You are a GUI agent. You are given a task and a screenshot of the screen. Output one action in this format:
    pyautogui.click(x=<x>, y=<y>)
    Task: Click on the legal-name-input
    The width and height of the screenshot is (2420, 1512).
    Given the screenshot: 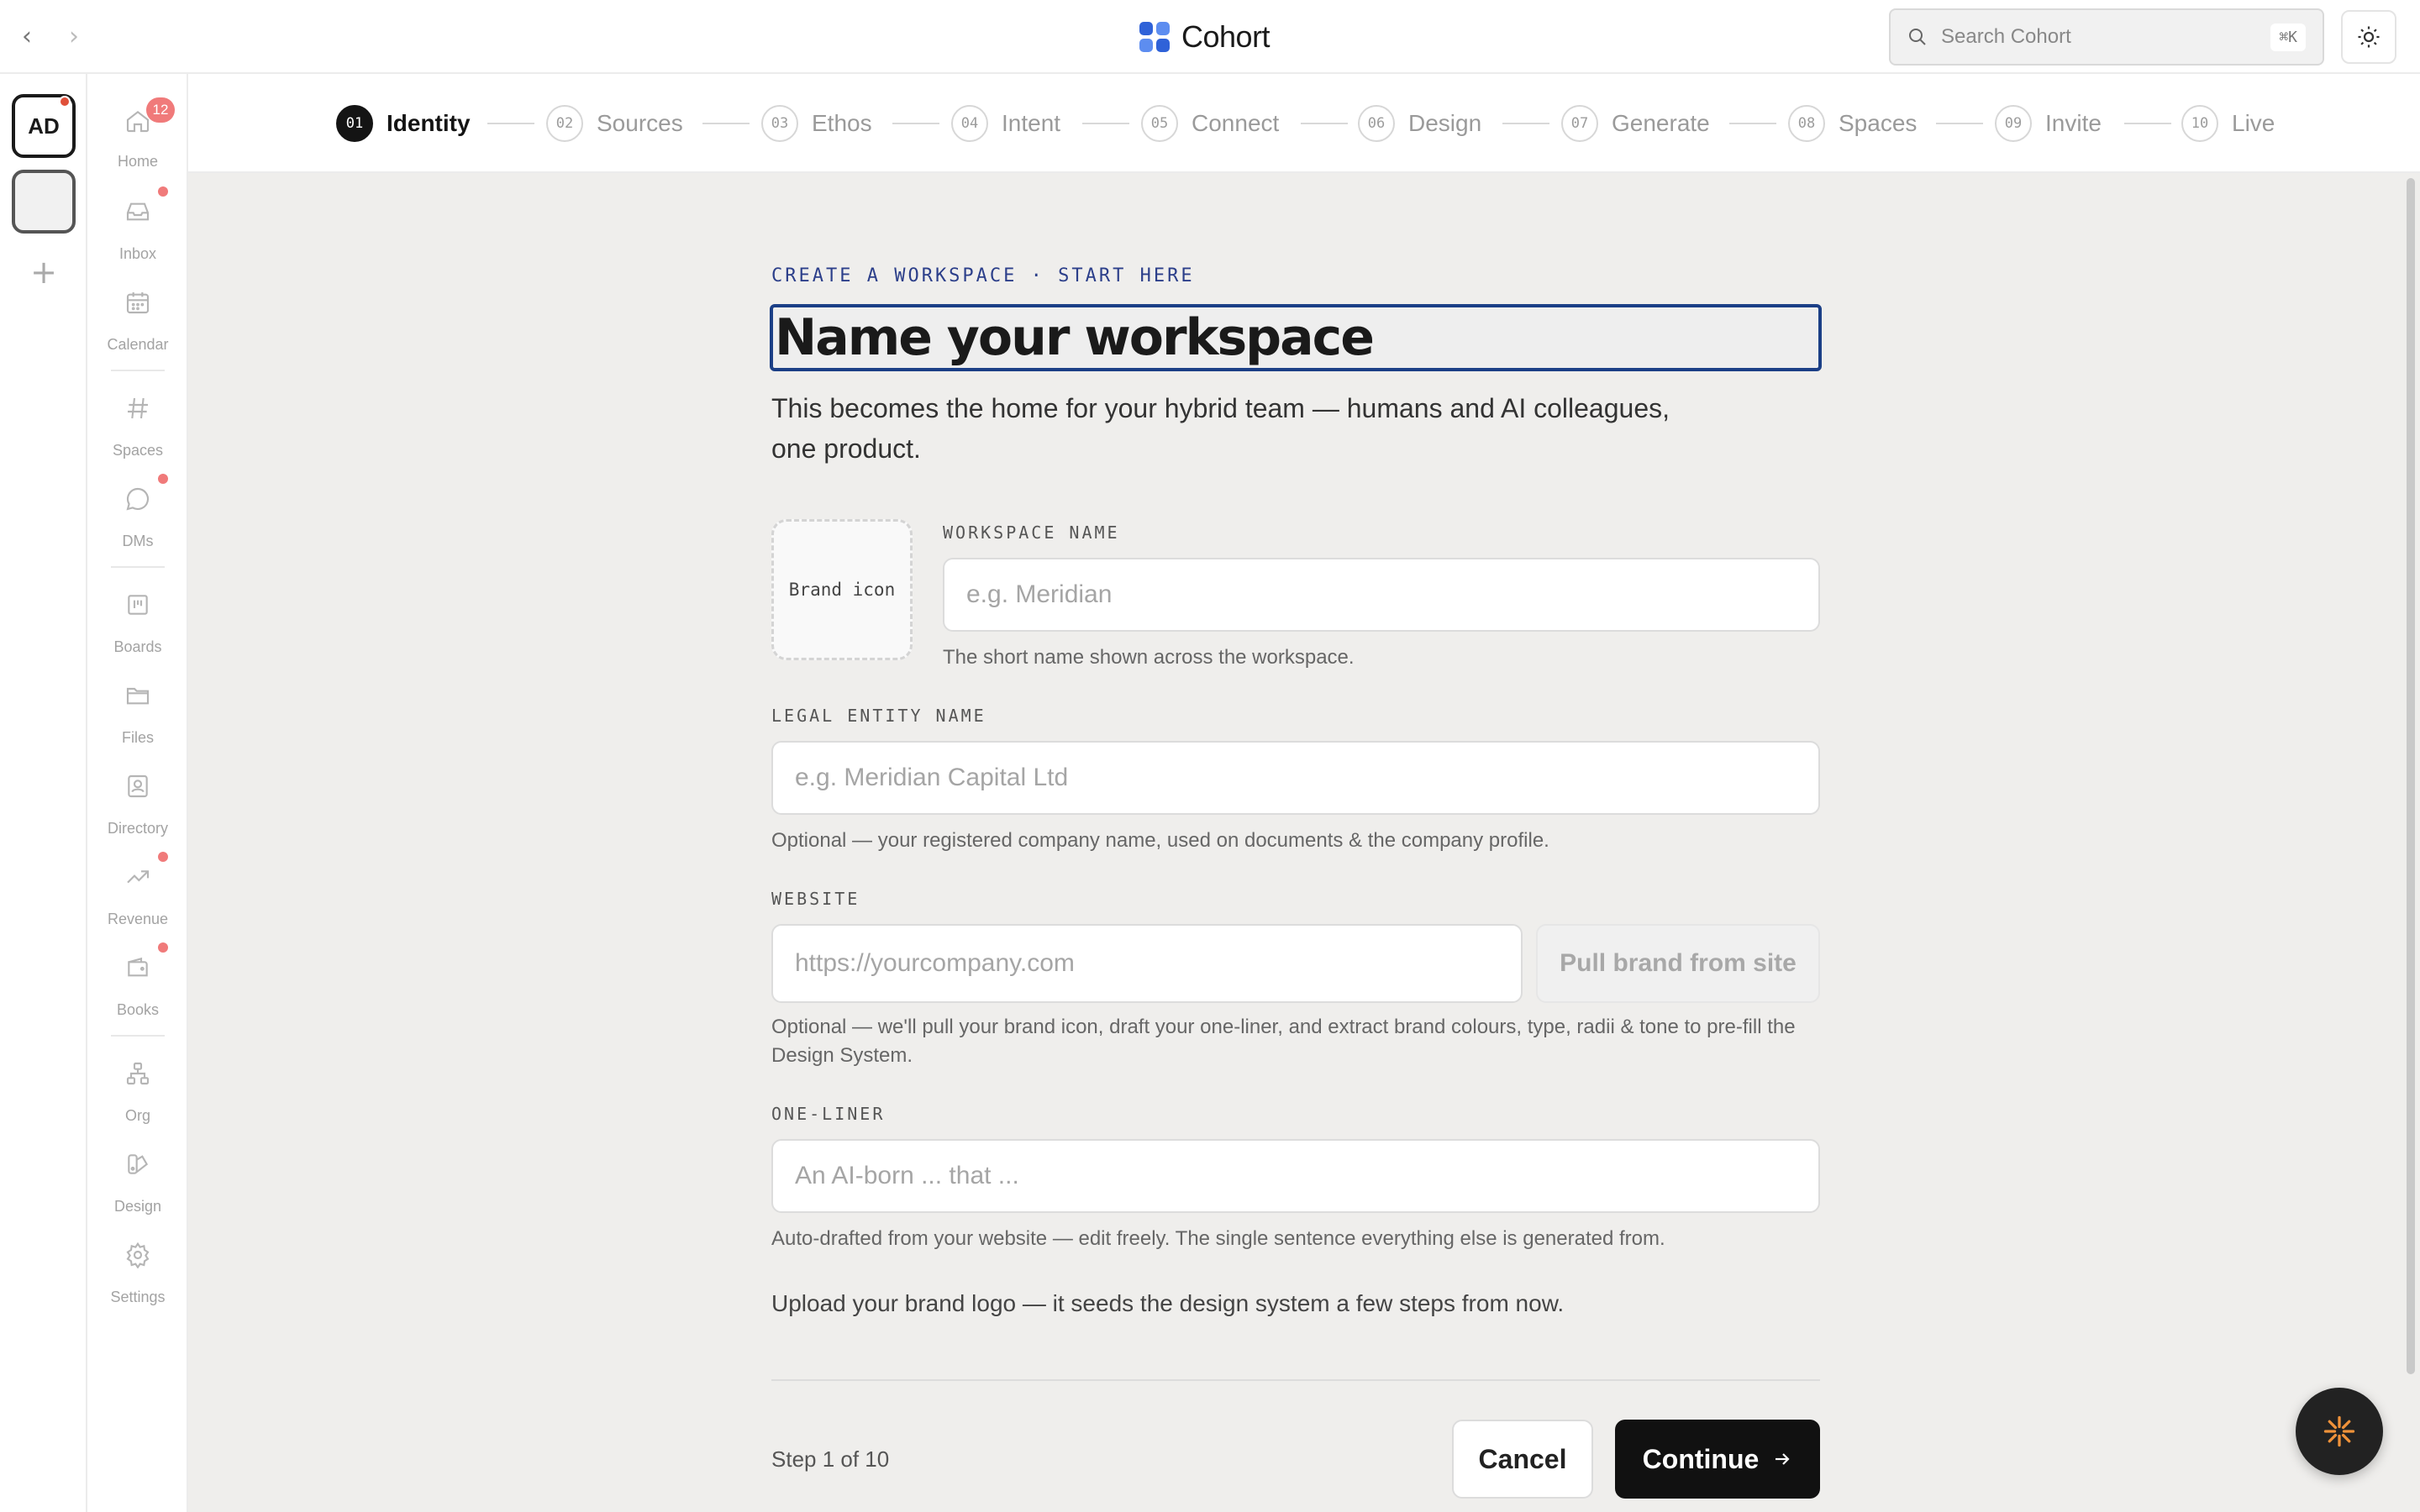 What is the action you would take?
    pyautogui.click(x=1295, y=778)
    